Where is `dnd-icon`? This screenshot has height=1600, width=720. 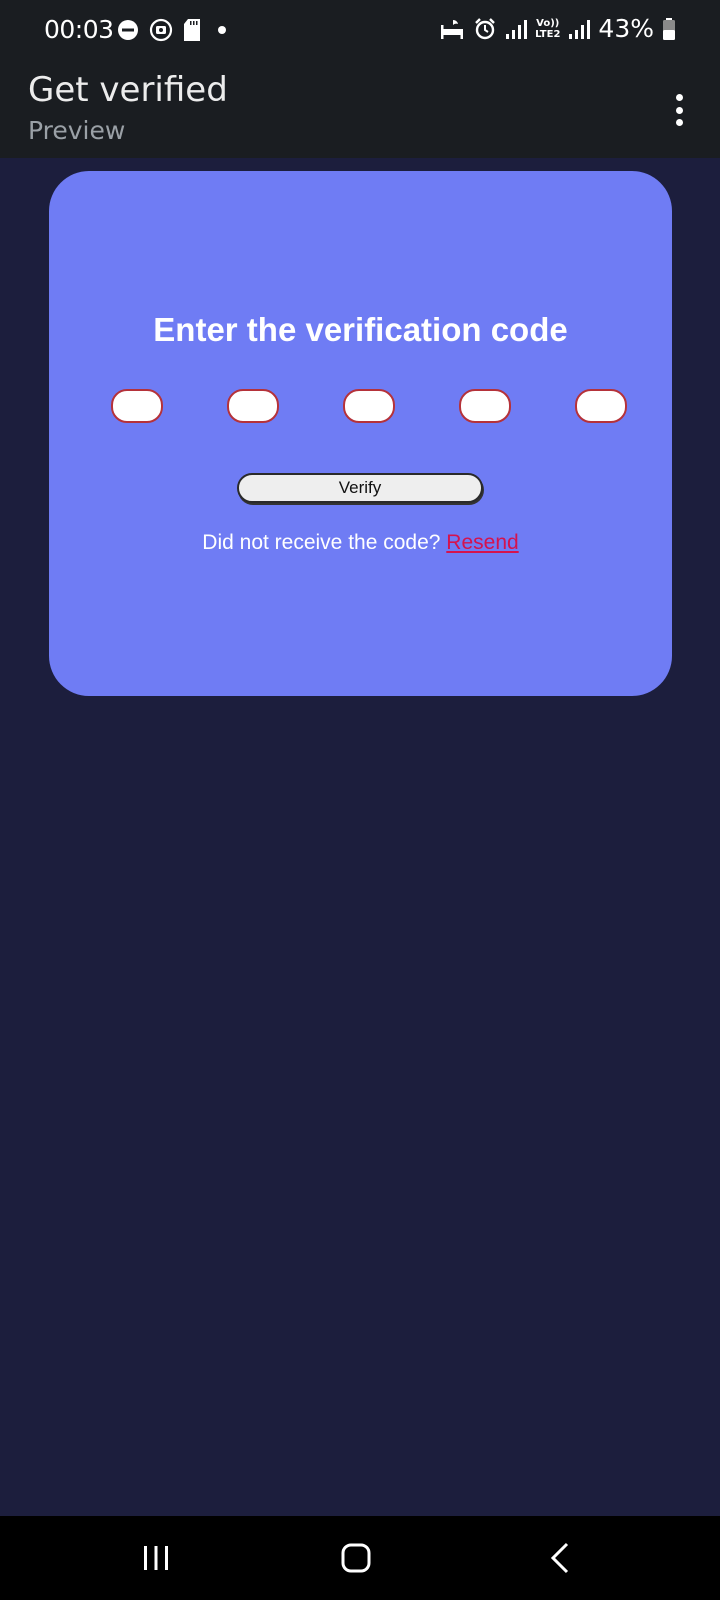
dnd-icon is located at coordinates (128, 30).